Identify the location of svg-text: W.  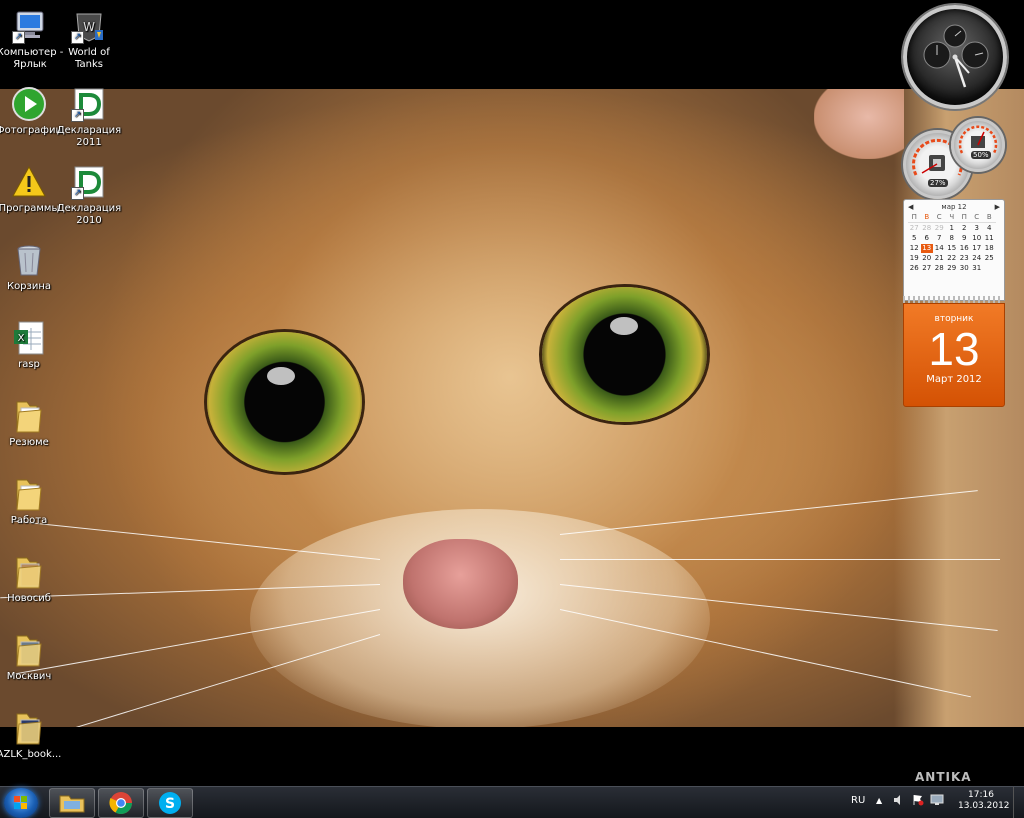
(89, 27).